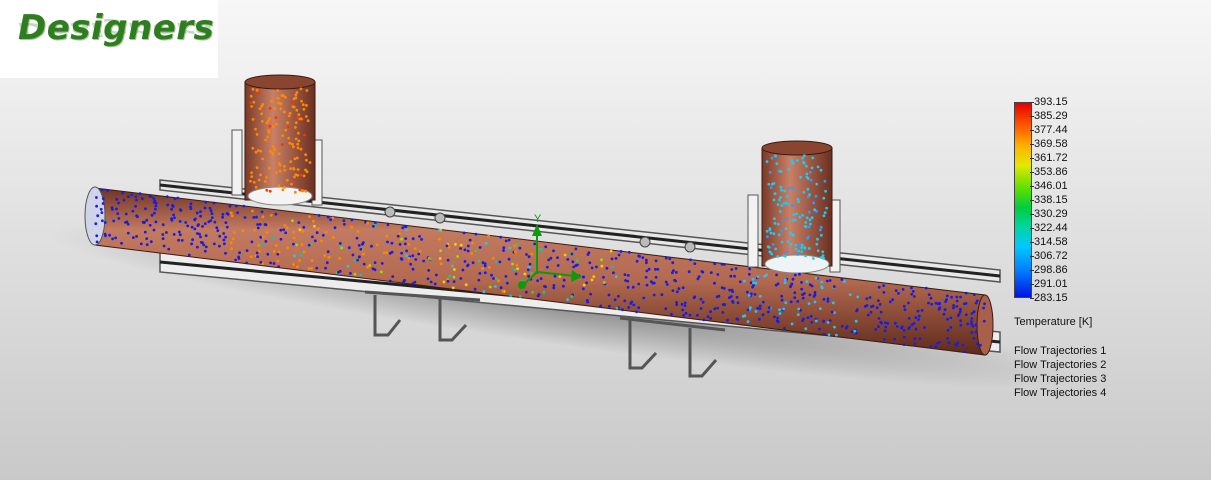  What do you see at coordinates (1049, 214) in the screenshot?
I see `colorbar-tick-label: 330.29` at bounding box center [1049, 214].